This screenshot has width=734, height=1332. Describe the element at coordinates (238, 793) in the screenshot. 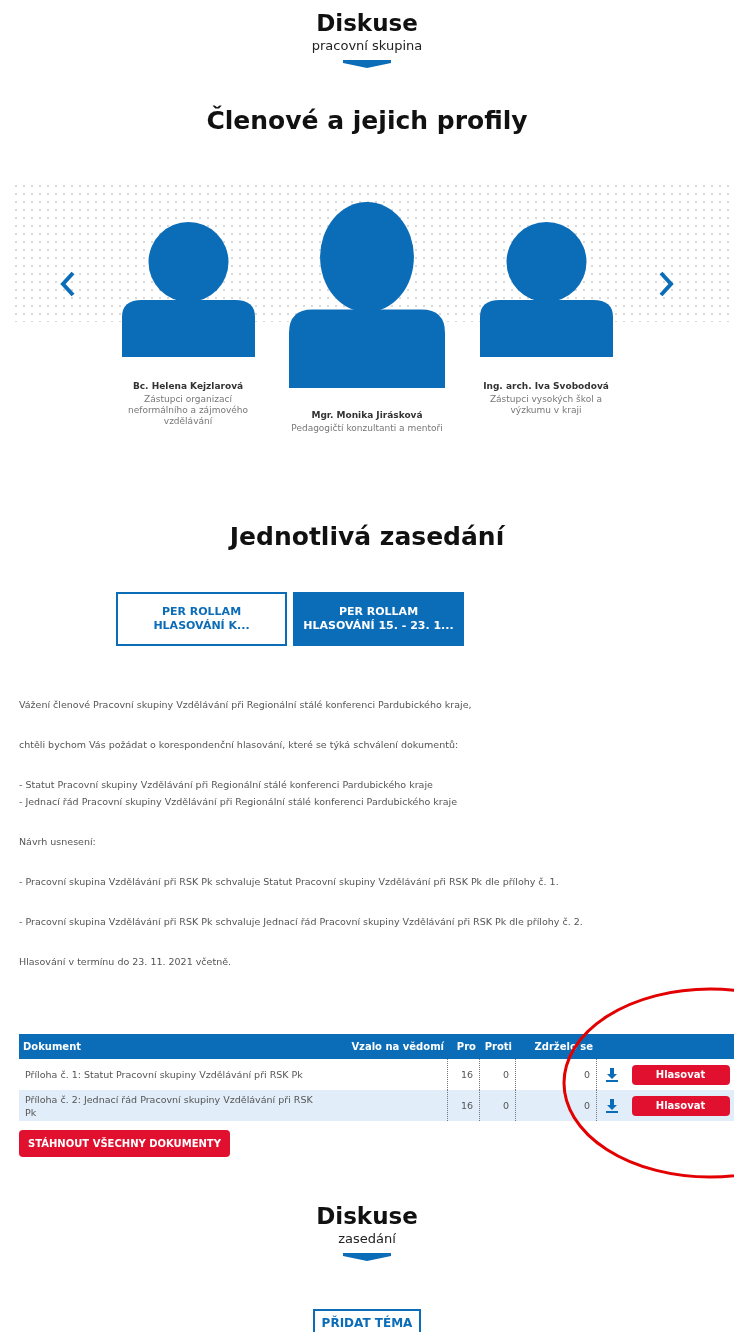

I see `message-paragraph: - Statut Pracovní skupiny Vzdělávání při Regionální stálé konferenci Pardubického kraje - Jednací řád Pracovní skupiny Vzdělávání při Regionální stálé konferenci Pardubického kraje` at that location.